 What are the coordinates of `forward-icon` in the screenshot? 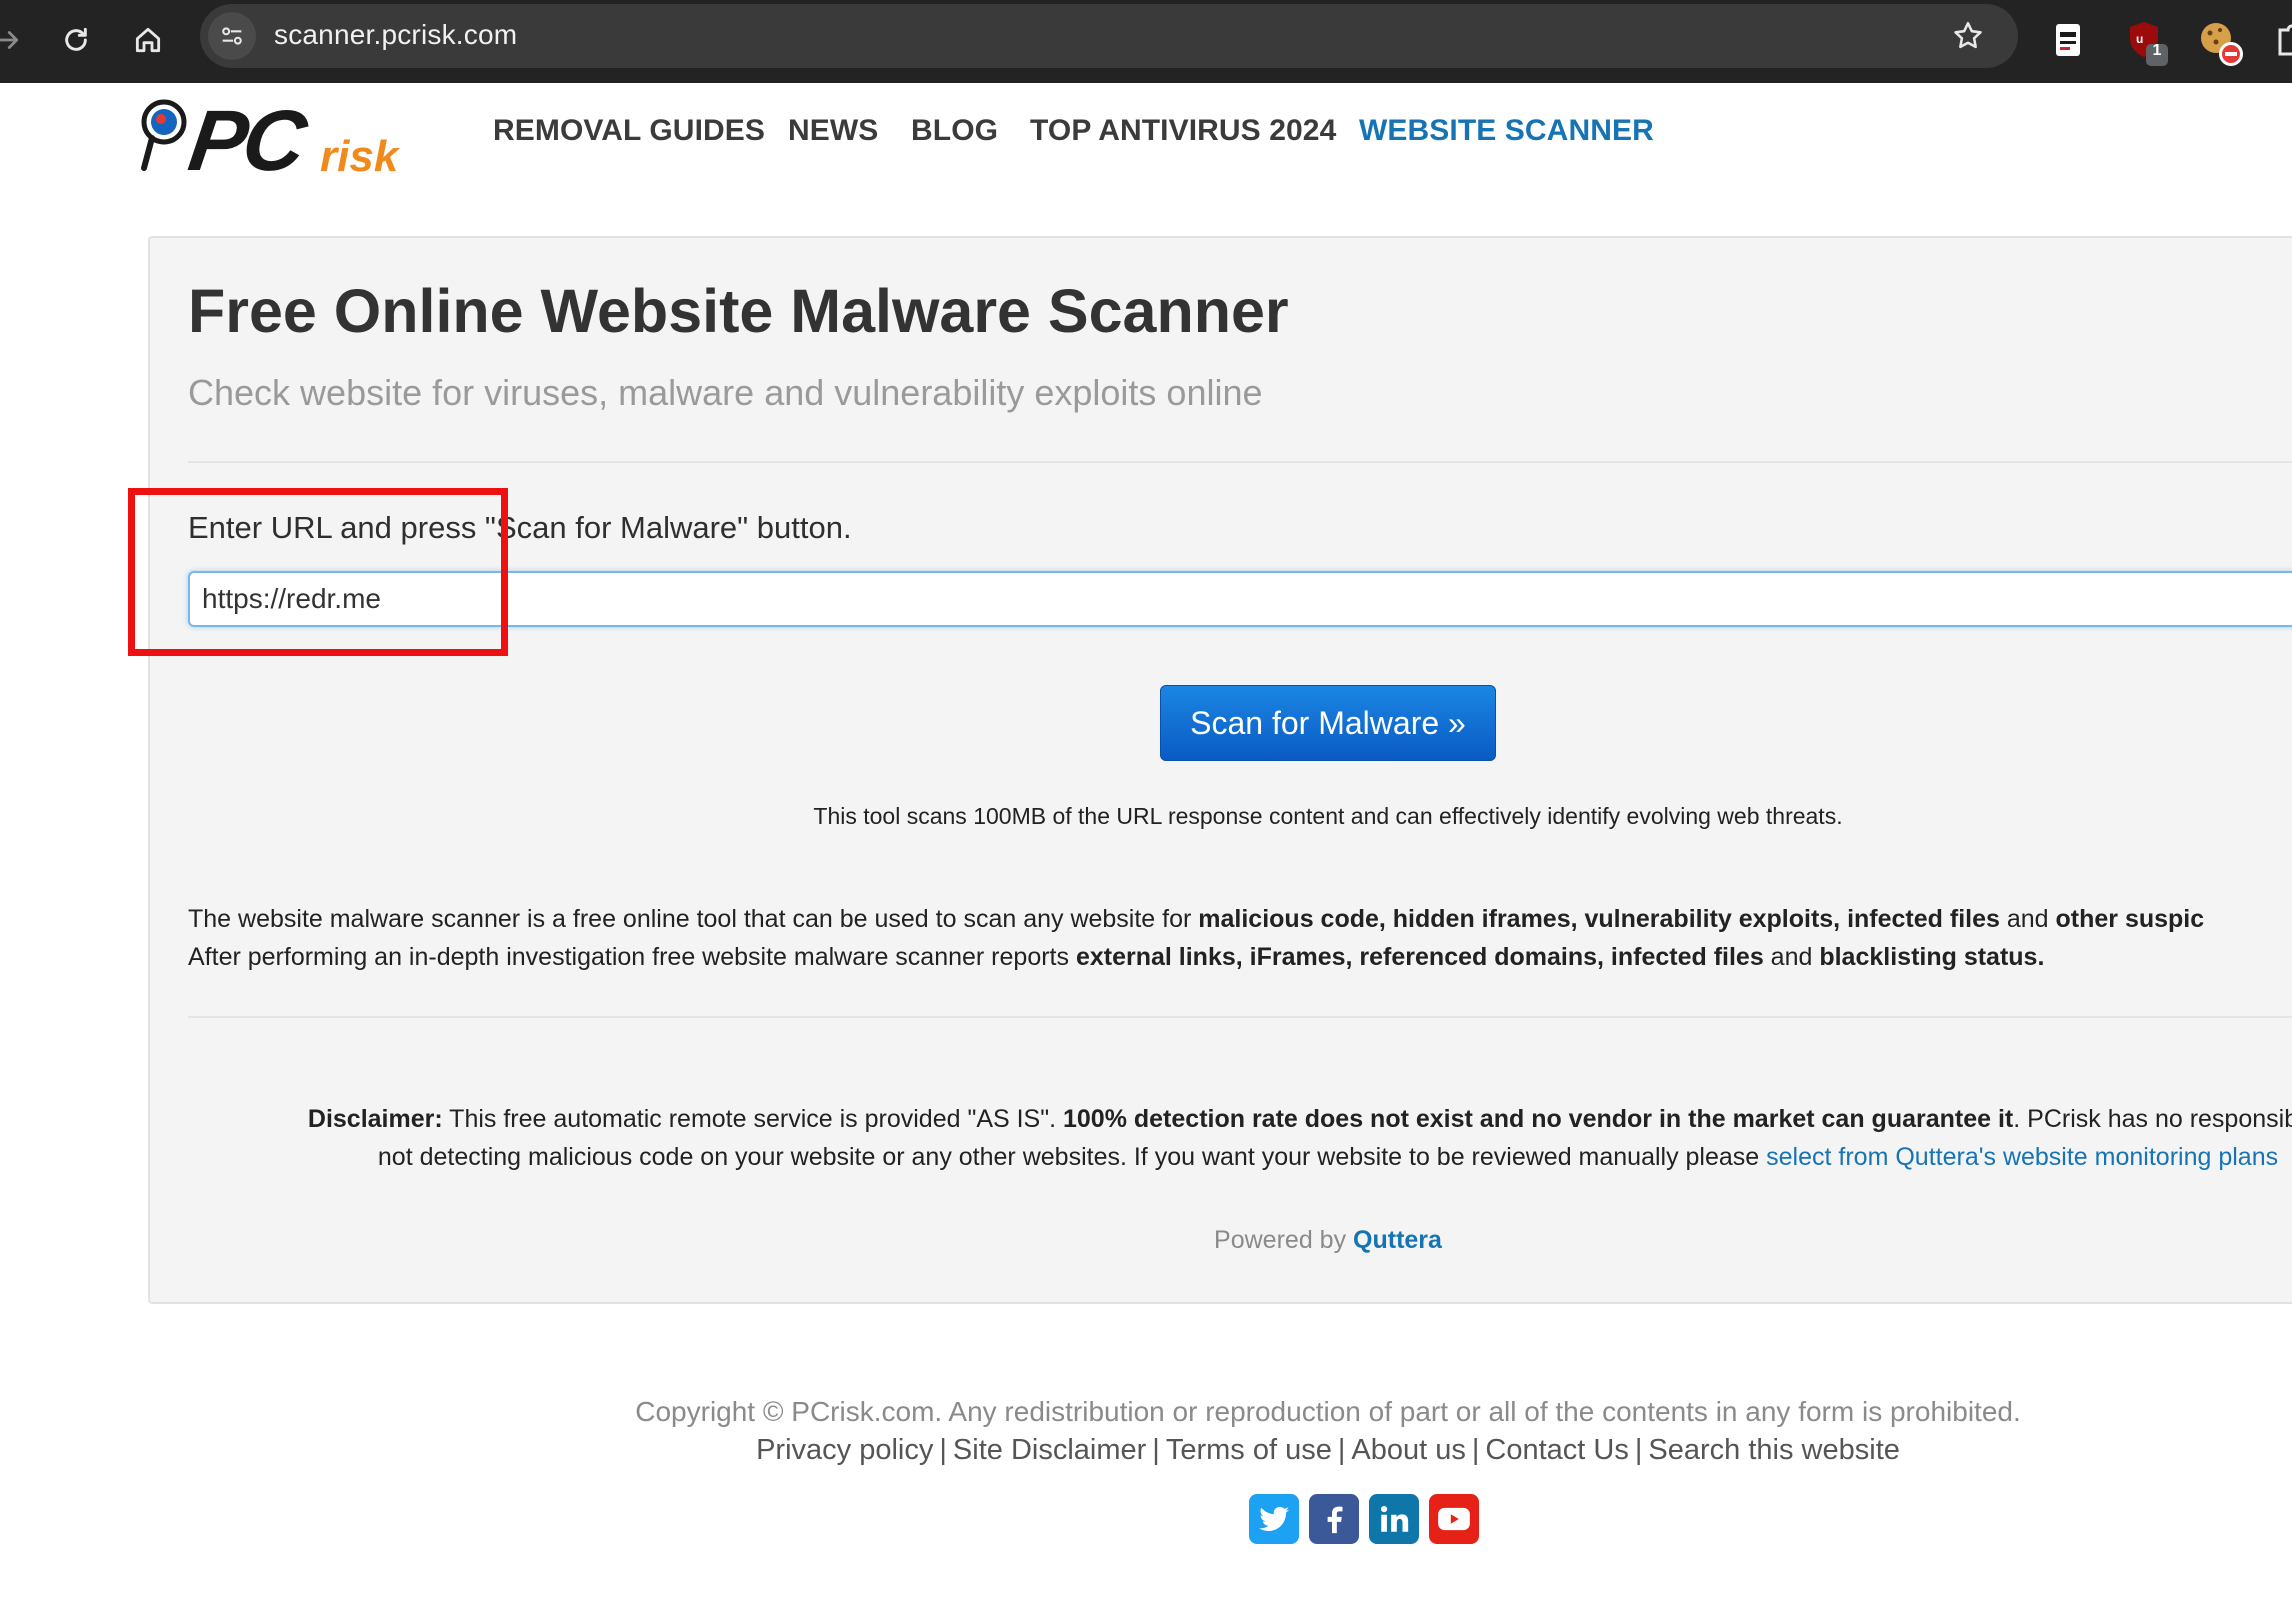 It's located at (15, 40).